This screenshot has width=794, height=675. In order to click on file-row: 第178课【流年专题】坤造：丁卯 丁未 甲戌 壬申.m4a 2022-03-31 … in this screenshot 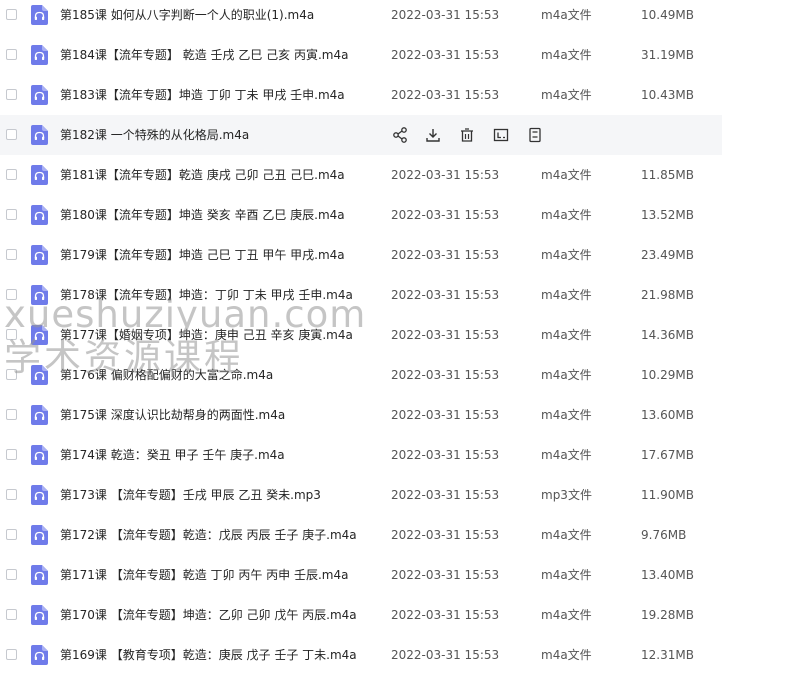, I will do `click(397, 295)`.